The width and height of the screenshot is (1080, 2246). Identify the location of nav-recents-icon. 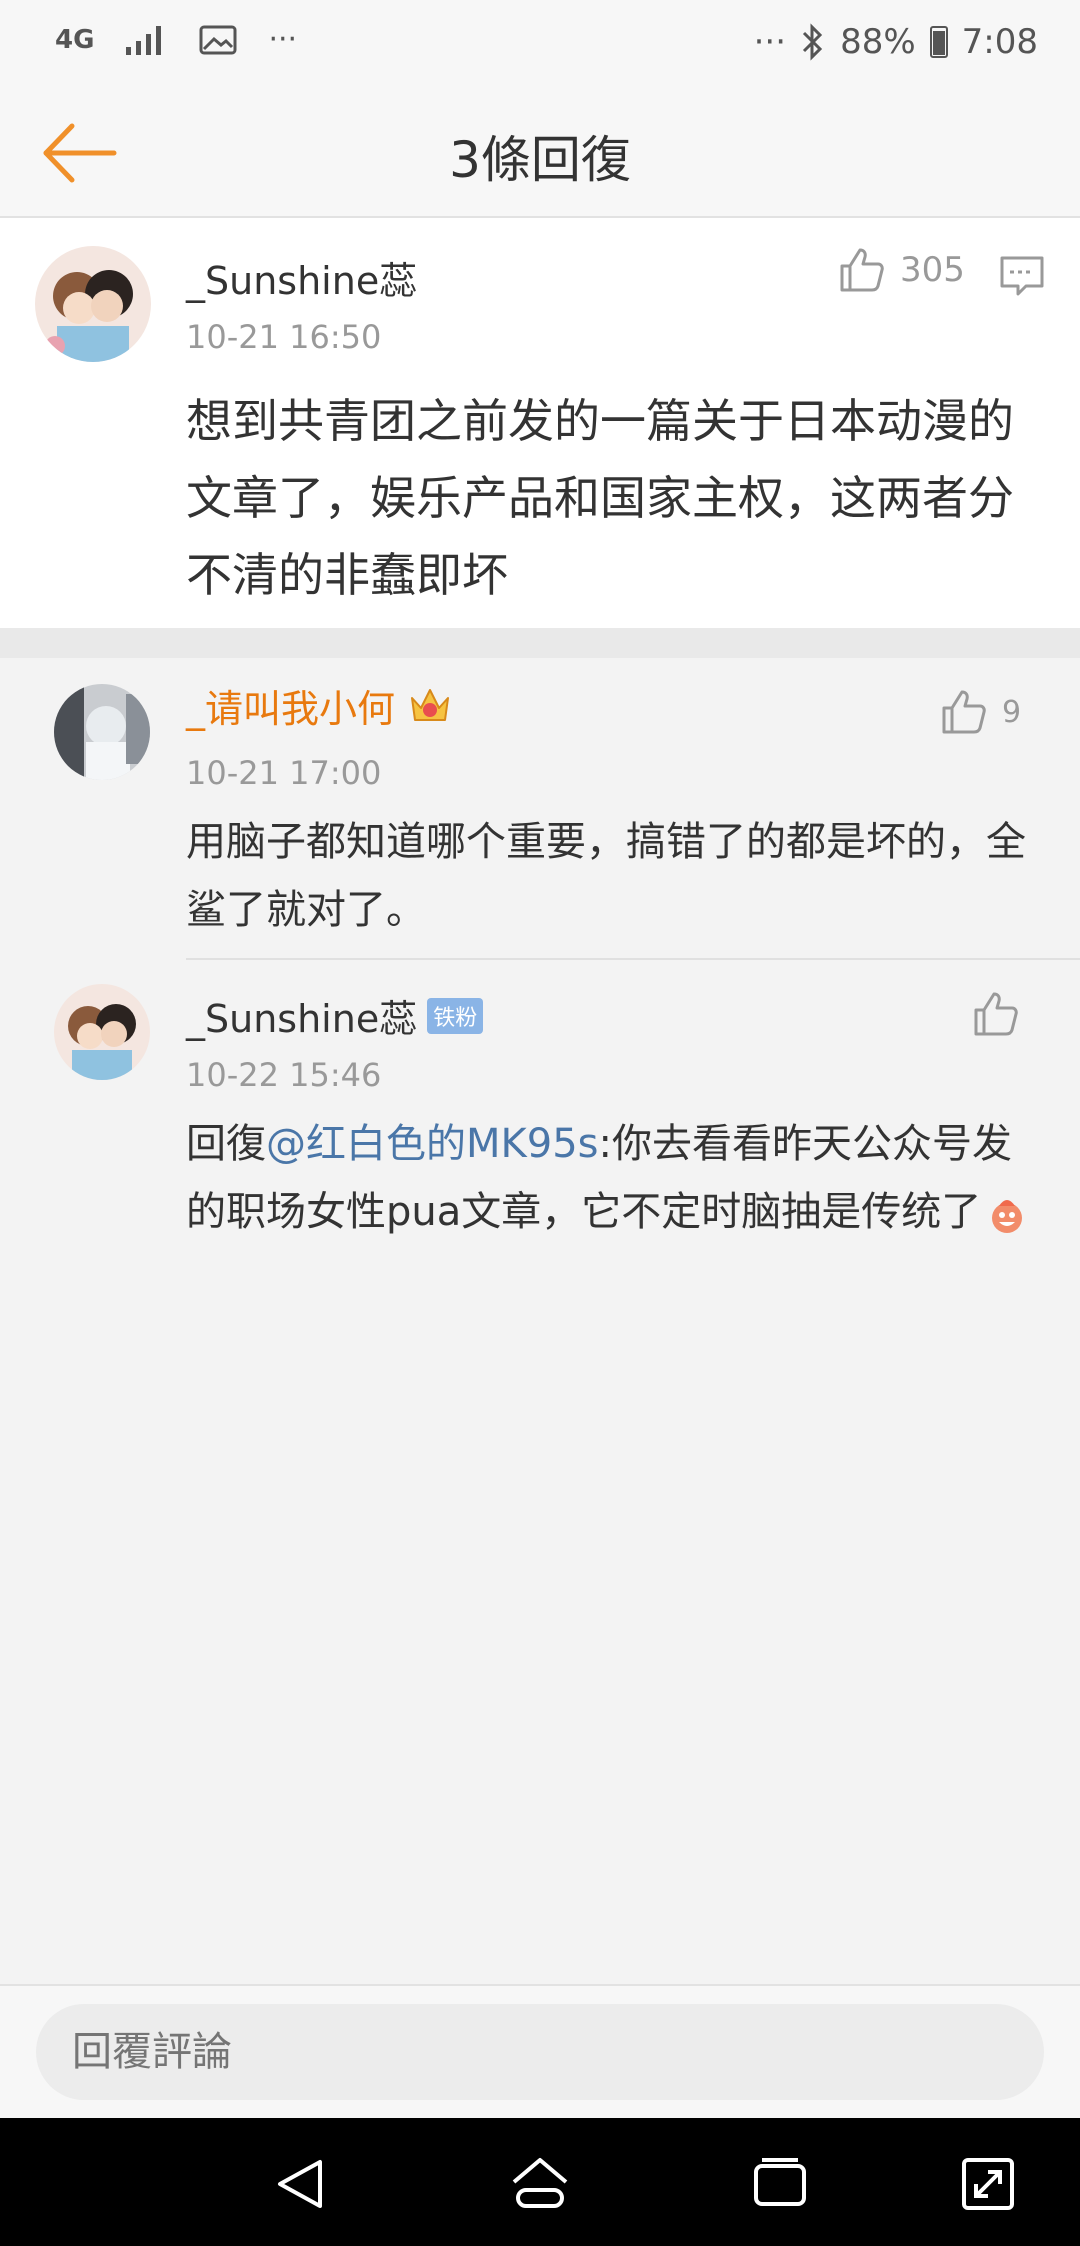
(780, 2184).